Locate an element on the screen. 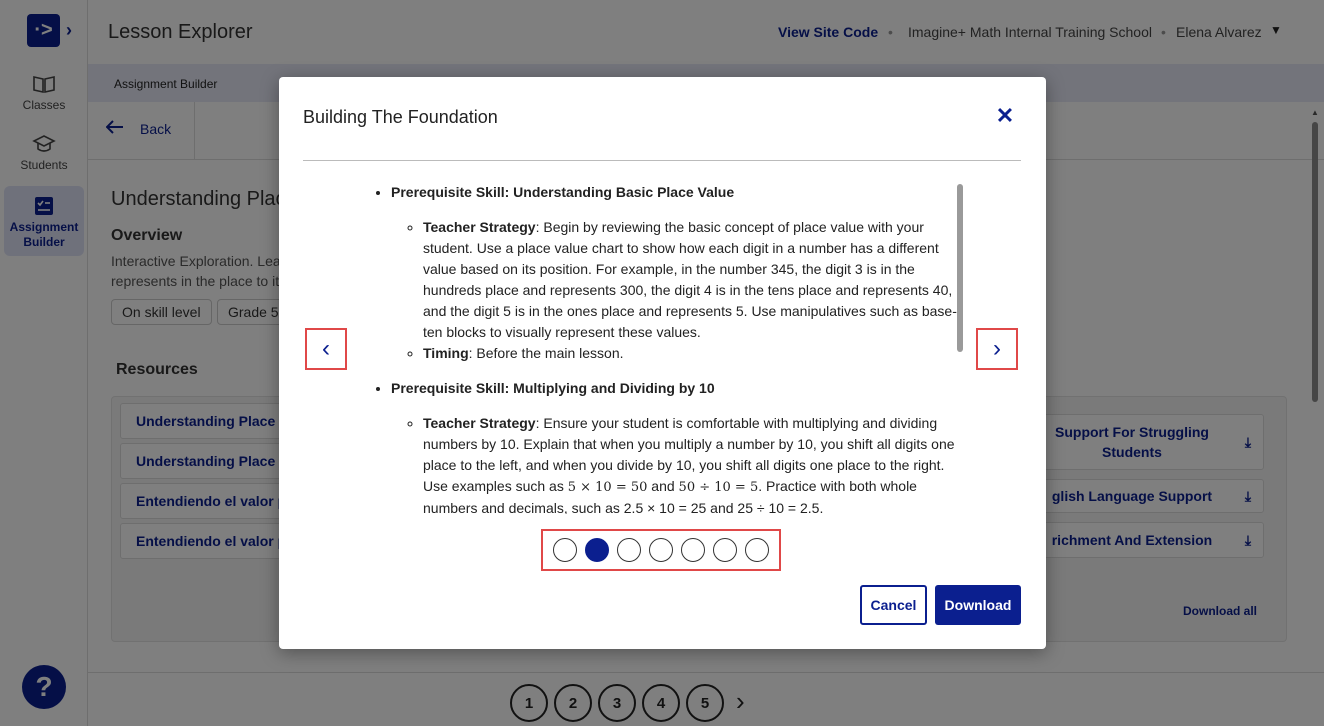 The width and height of the screenshot is (1324, 726). content-scrollbar is located at coordinates (960, 268).